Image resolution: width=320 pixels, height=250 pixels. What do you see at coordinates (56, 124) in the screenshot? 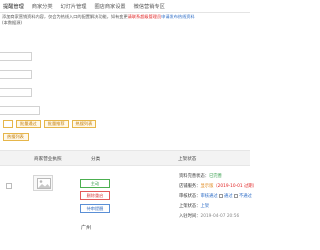
I see `batch-recommend-button: 批量推荐` at bounding box center [56, 124].